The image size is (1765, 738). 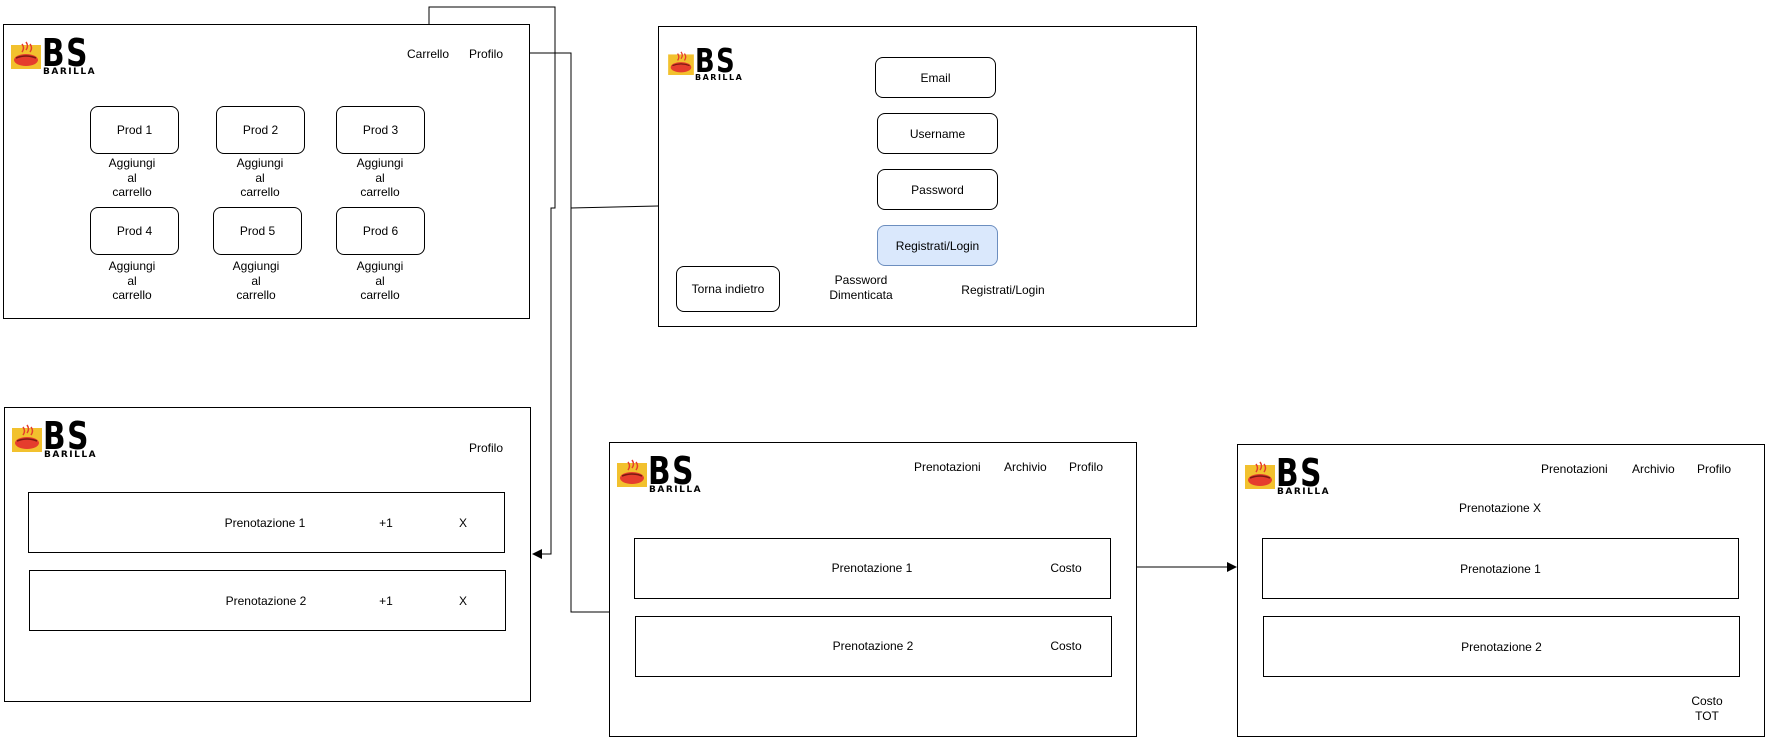 What do you see at coordinates (132, 178) in the screenshot?
I see `add-to-cart-1: Aggiungi al carrello` at bounding box center [132, 178].